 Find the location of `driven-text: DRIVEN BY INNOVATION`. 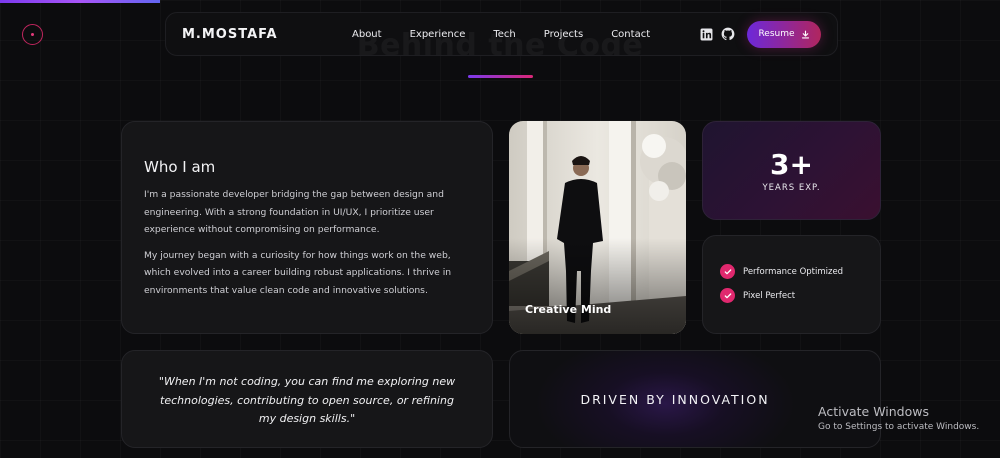

driven-text: DRIVEN BY INNOVATION is located at coordinates (675, 399).